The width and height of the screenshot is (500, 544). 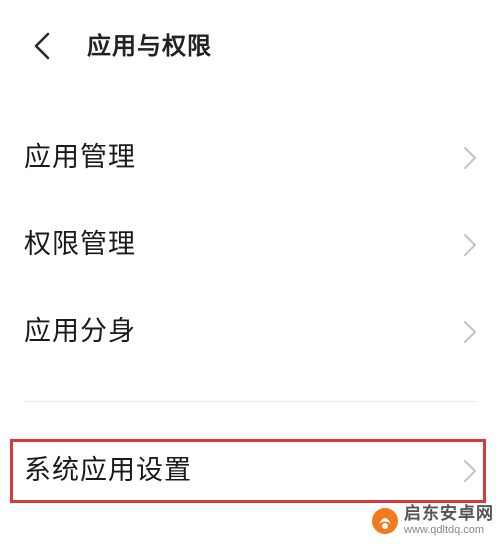 What do you see at coordinates (250, 471) in the screenshot?
I see `menu-item-system-app-settings: 系统应用设置` at bounding box center [250, 471].